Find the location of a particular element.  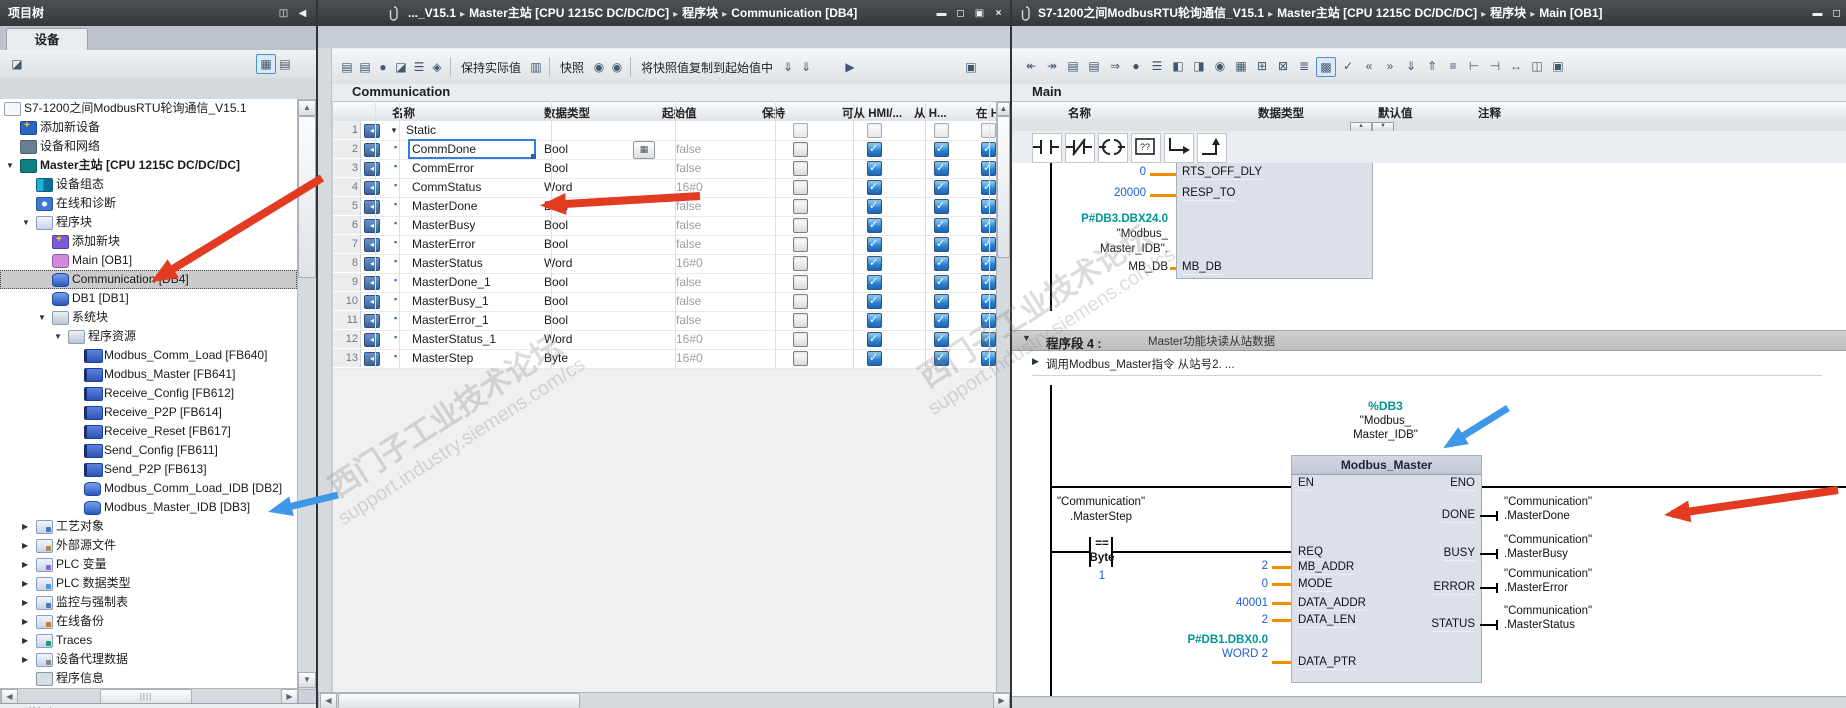

copy-all-values-icon: ⇓ is located at coordinates (806, 67).